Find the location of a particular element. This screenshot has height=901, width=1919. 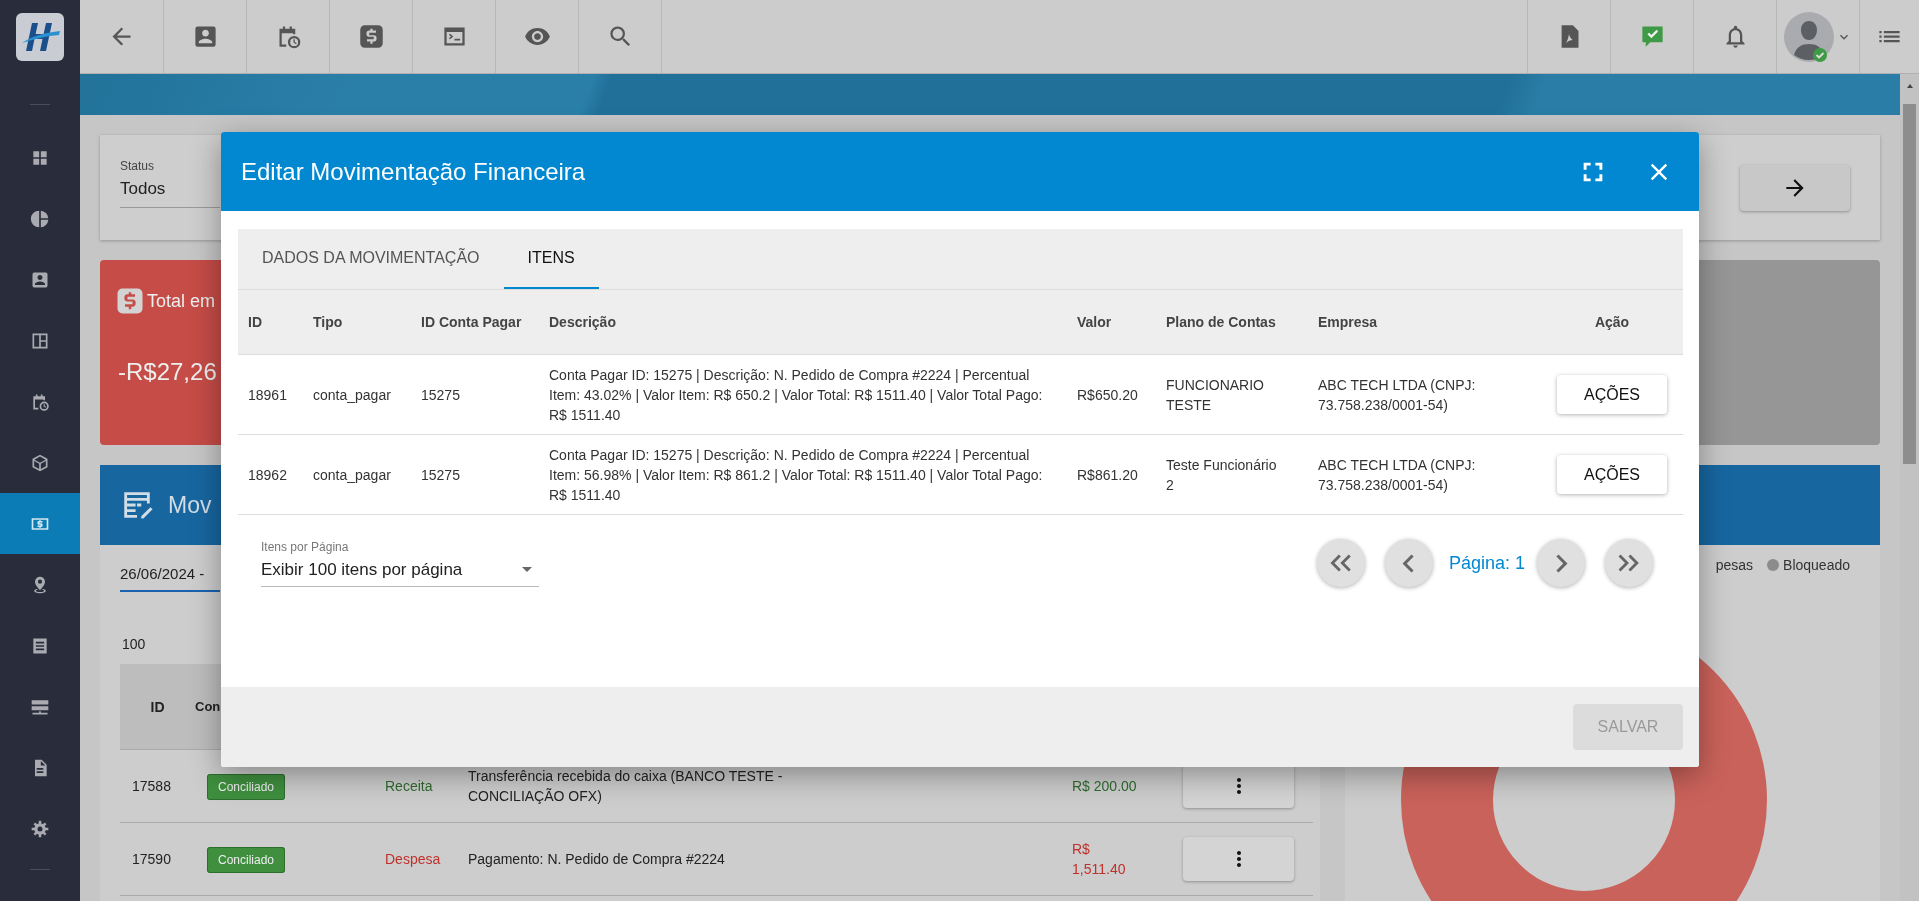

table-cell-text: FUNCIONARIO TESTE is located at coordinates (1215, 395).